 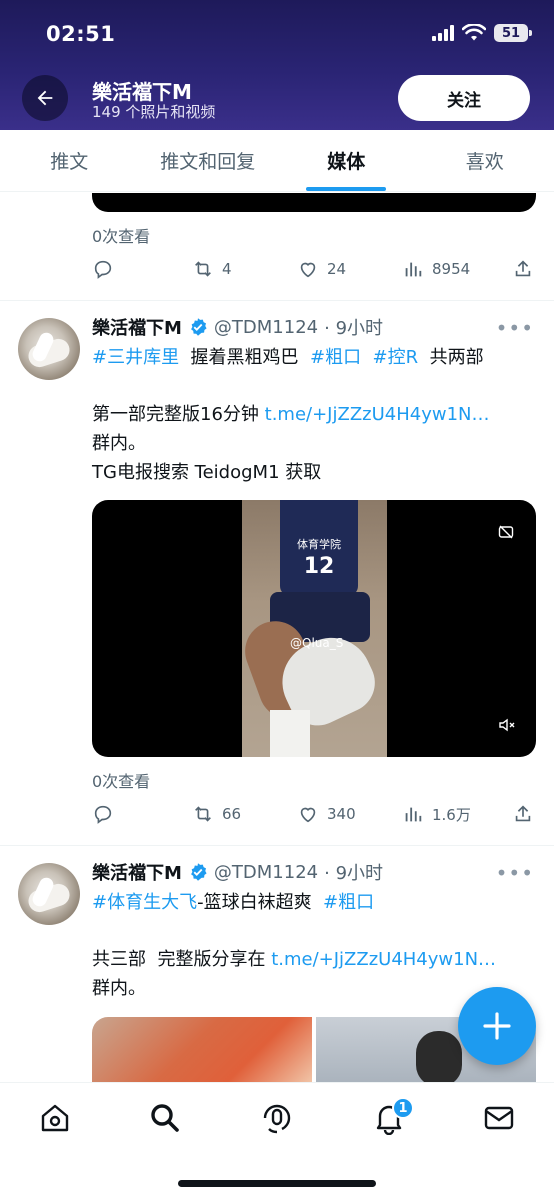 I want to click on nav-search, so click(x=165, y=1118).